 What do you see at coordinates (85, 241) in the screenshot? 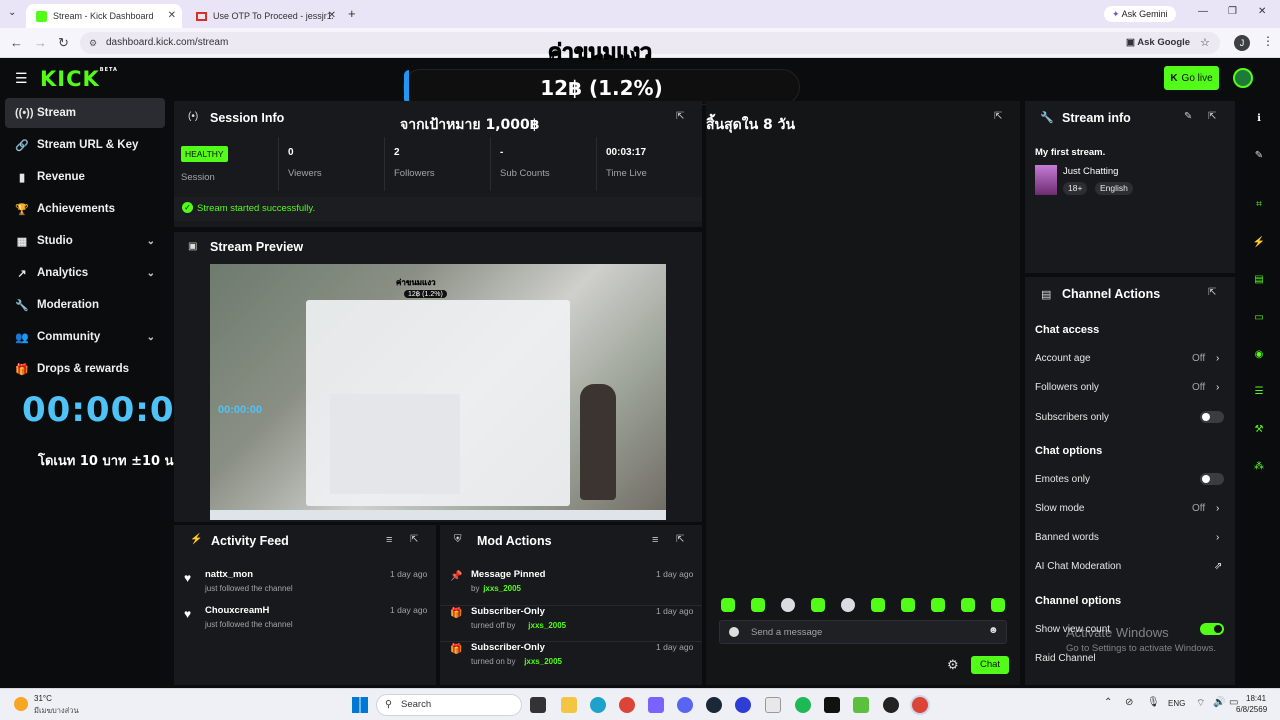
I see `sidebar-item-studio: ▦ Studio ⌄` at bounding box center [85, 241].